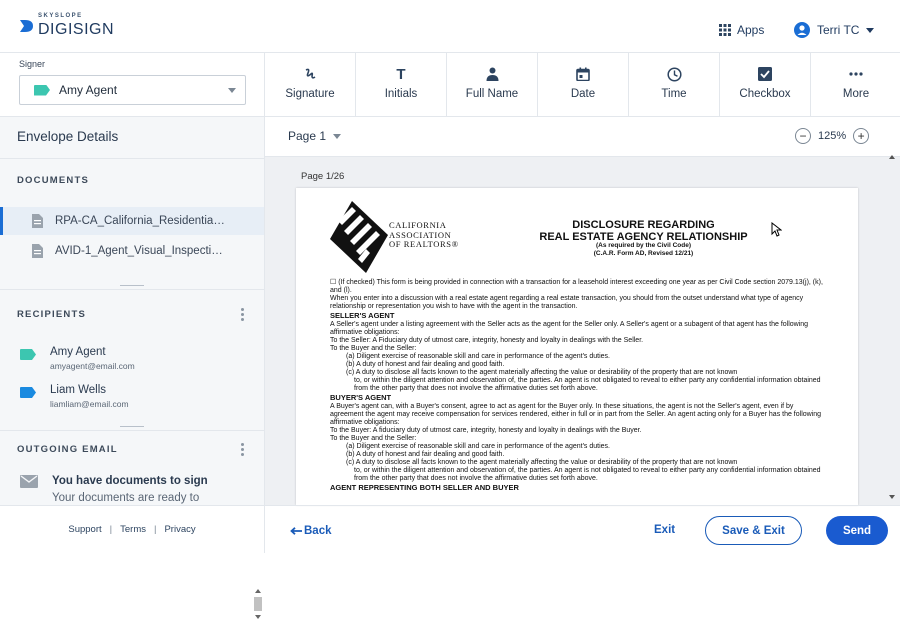  Describe the element at coordinates (242, 450) in the screenshot. I see `outgoing-menu-icon` at that location.